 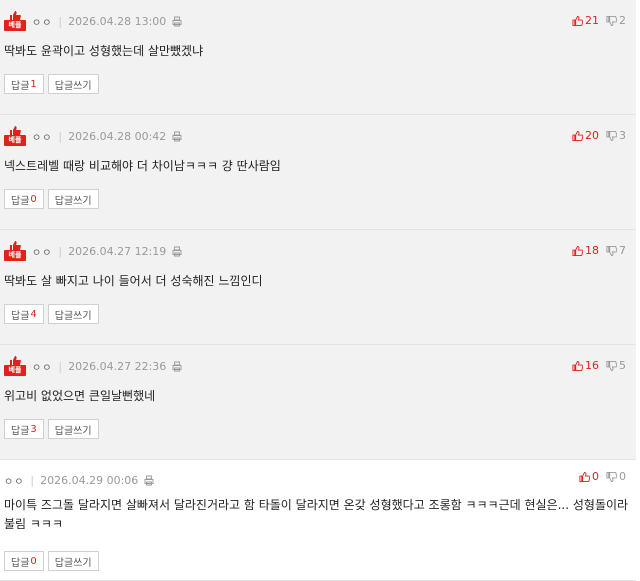 I want to click on comment-text: 위고비 없었으면 큰일날뻔했네, so click(x=80, y=396).